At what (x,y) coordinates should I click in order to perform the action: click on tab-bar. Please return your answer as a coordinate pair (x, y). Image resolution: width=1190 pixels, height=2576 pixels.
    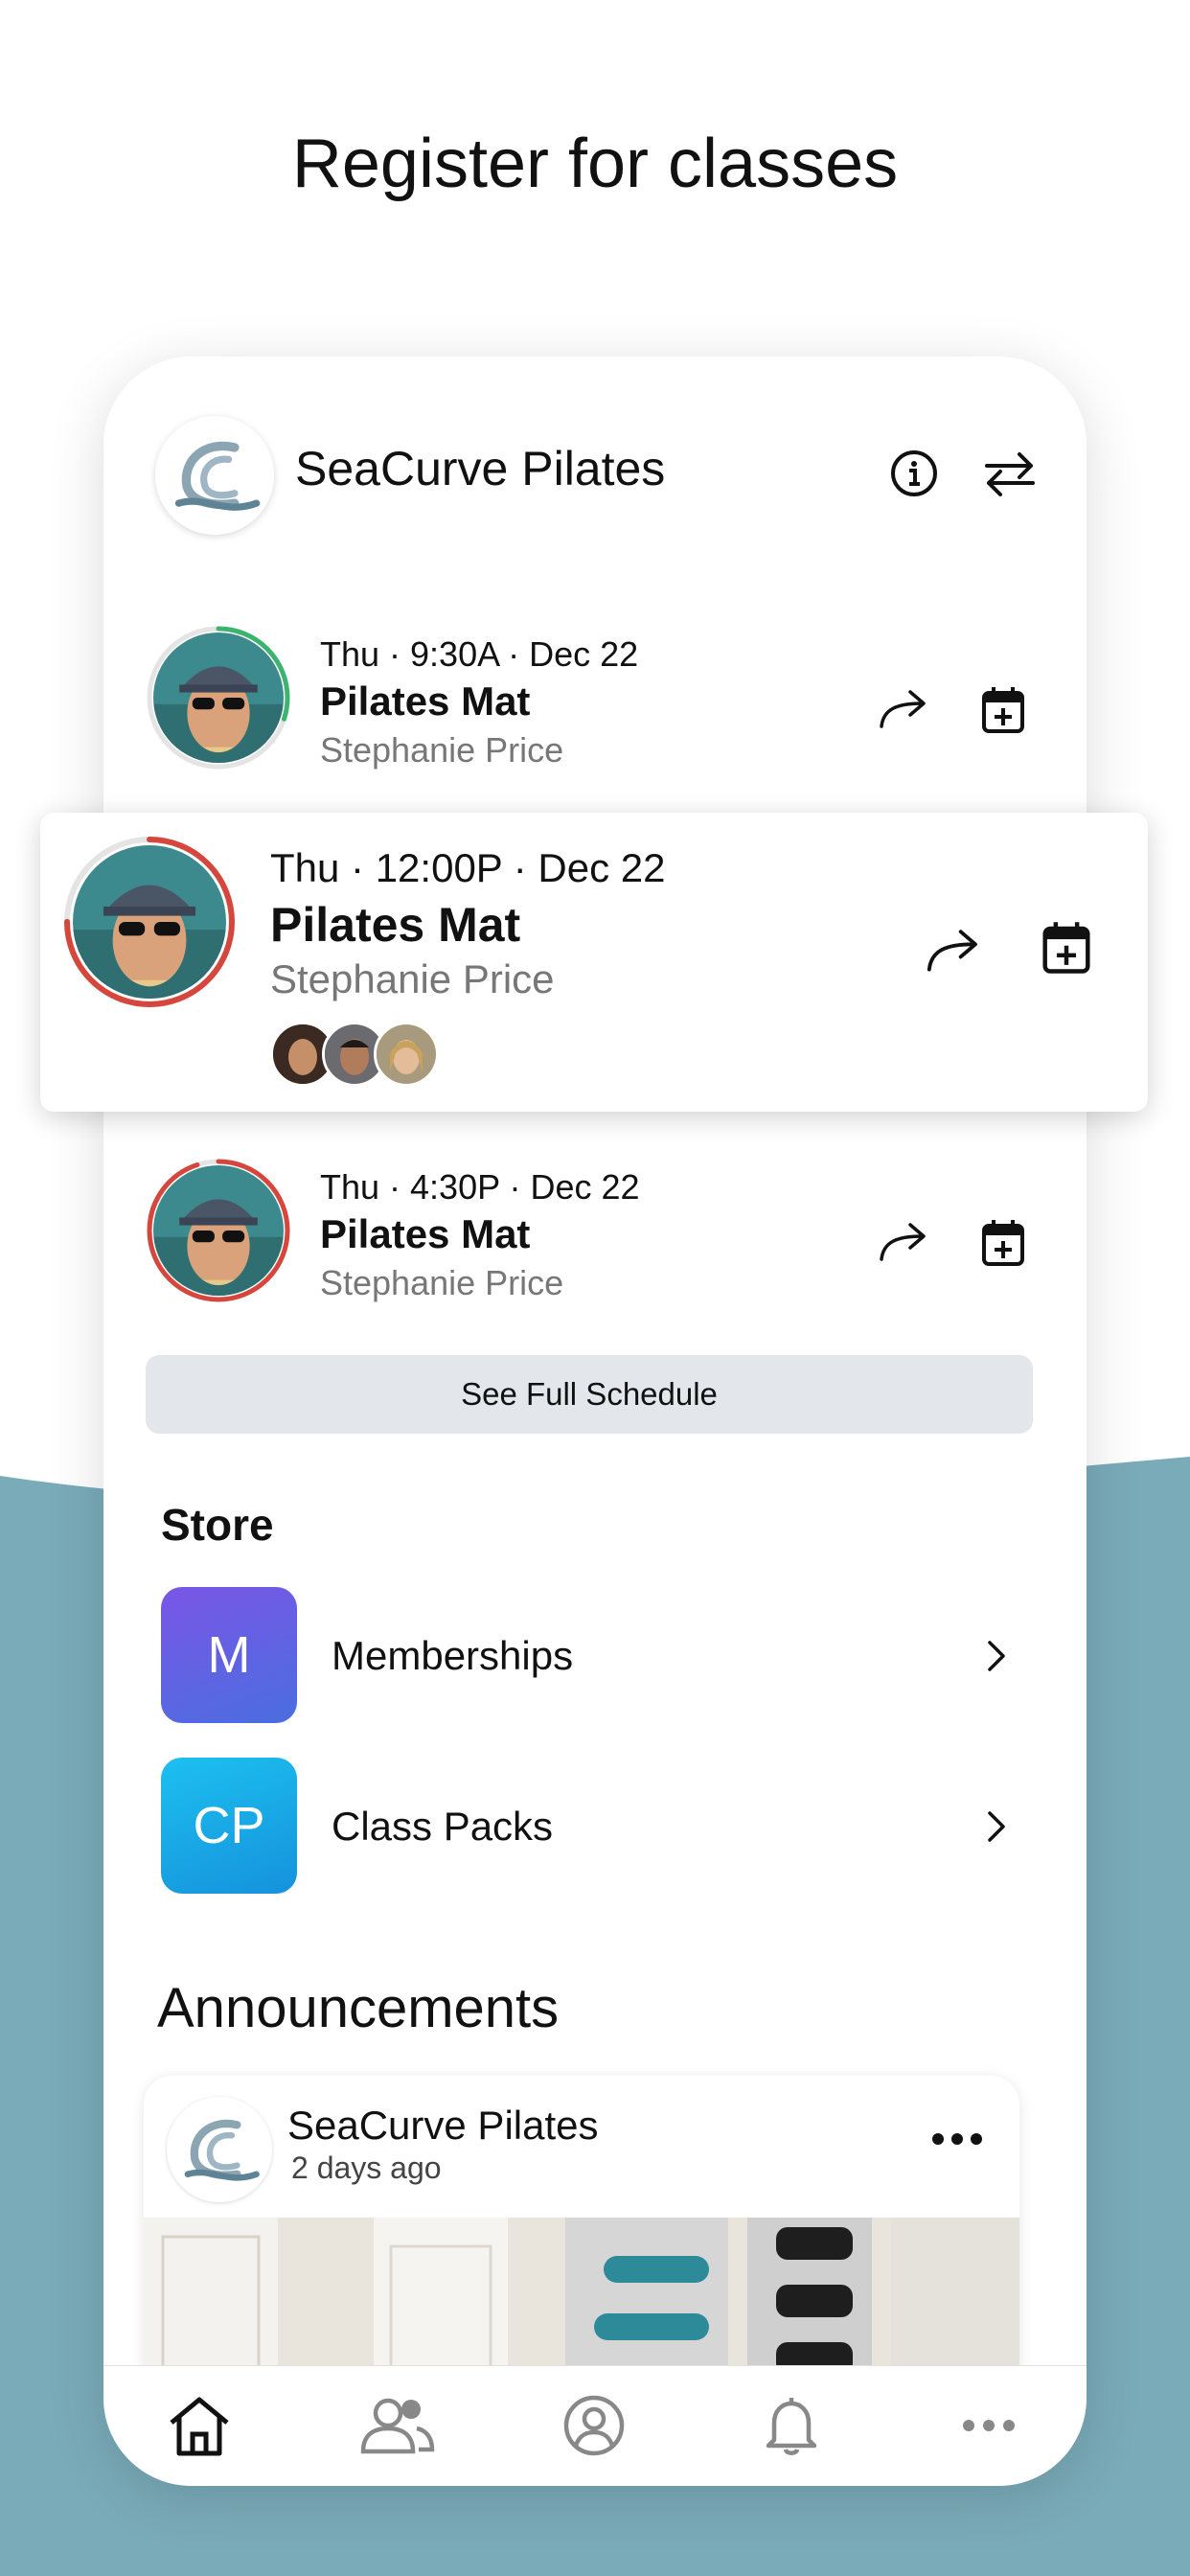
    Looking at the image, I should click on (595, 2425).